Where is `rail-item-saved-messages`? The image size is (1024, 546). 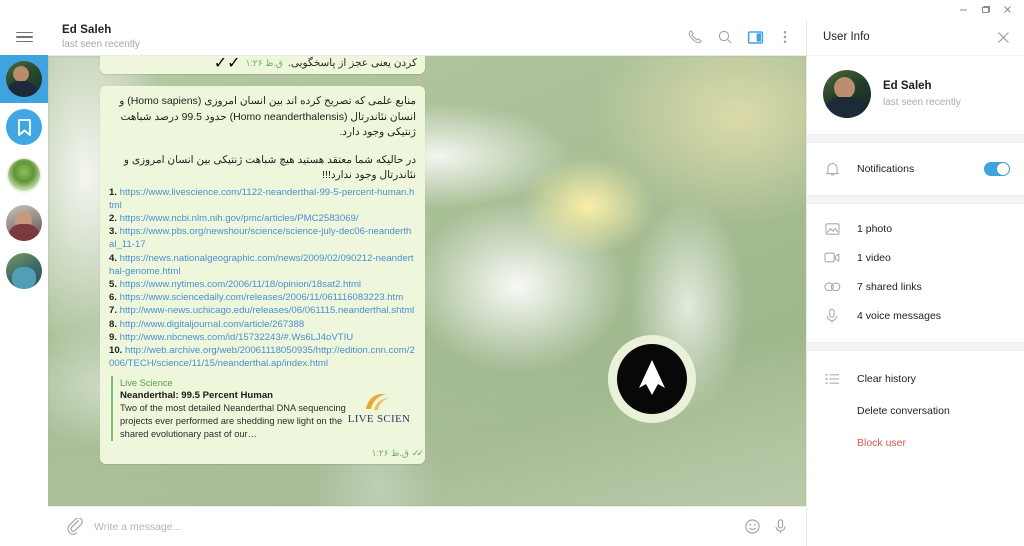 rail-item-saved-messages is located at coordinates (24, 127).